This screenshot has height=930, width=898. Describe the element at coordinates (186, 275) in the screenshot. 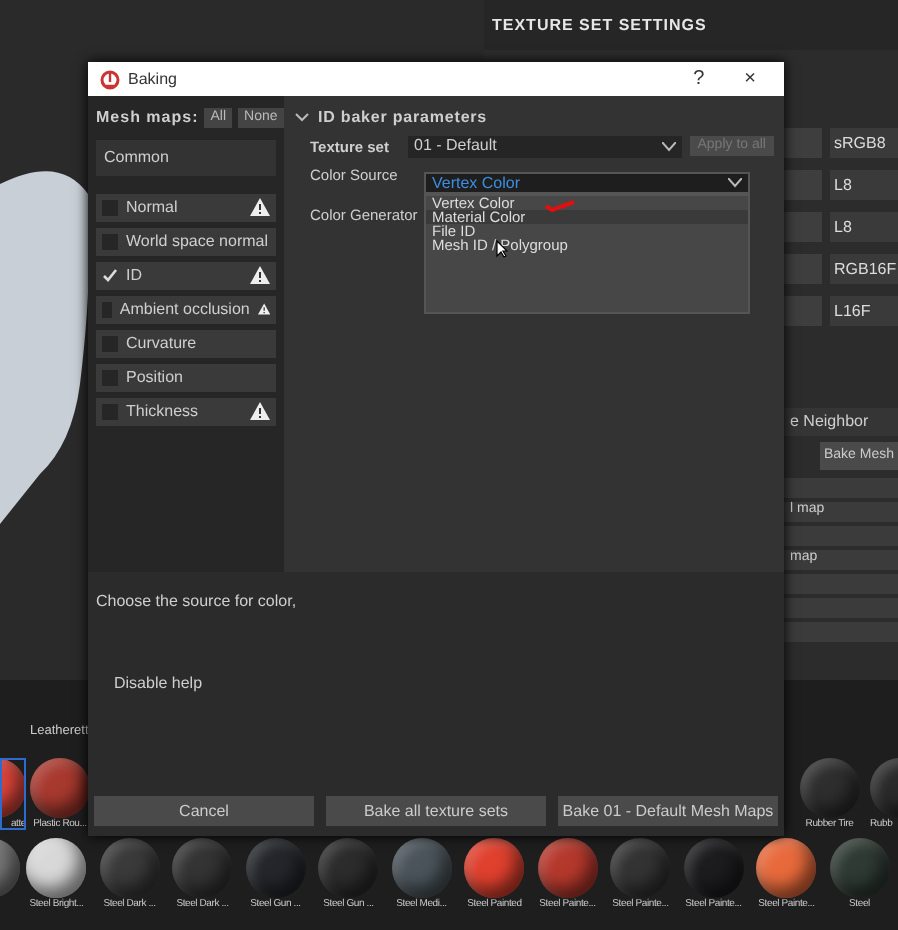

I see `mesh-map-item: ID` at that location.